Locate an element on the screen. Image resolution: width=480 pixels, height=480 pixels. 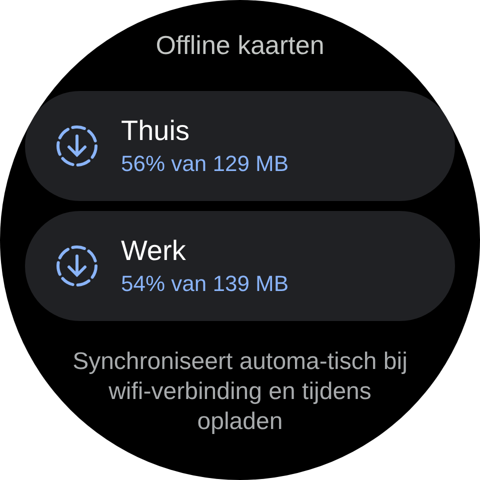
map-name: Werk is located at coordinates (154, 251).